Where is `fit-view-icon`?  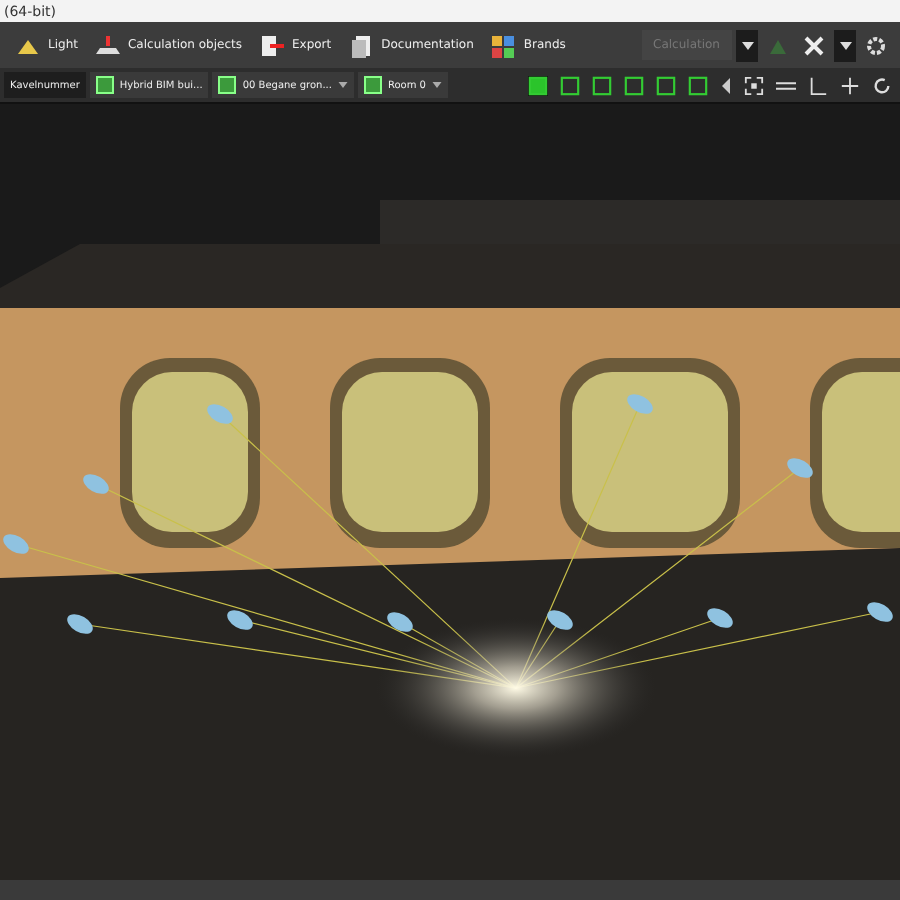
fit-view-icon is located at coordinates (754, 85).